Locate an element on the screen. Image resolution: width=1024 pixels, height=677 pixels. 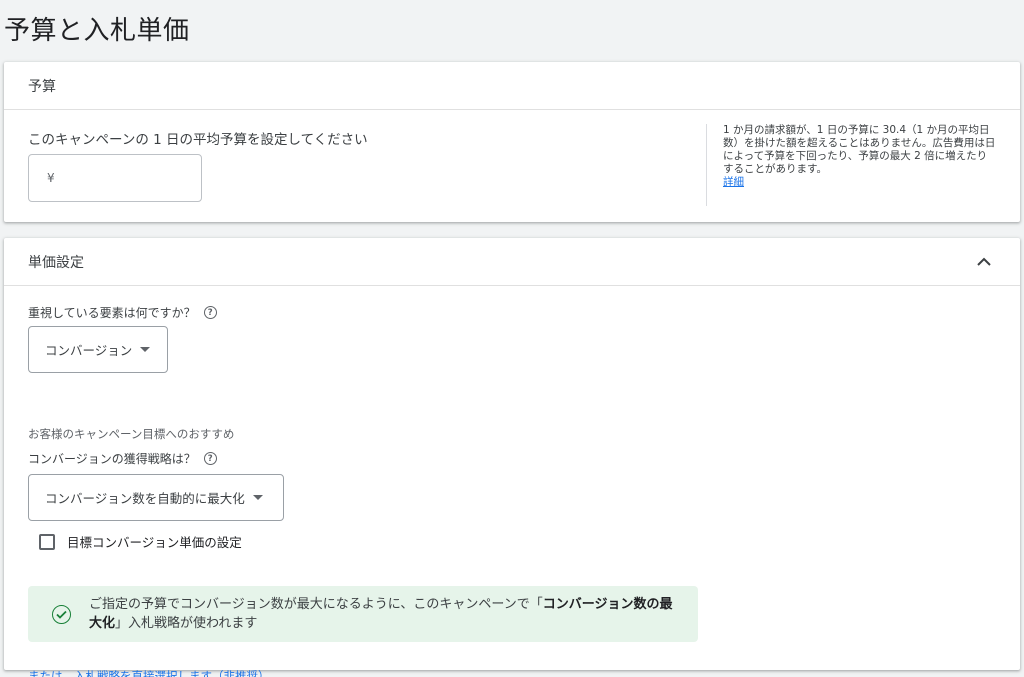
focus-question-text: 重視している要素は何ですか？ is located at coordinates (112, 313).